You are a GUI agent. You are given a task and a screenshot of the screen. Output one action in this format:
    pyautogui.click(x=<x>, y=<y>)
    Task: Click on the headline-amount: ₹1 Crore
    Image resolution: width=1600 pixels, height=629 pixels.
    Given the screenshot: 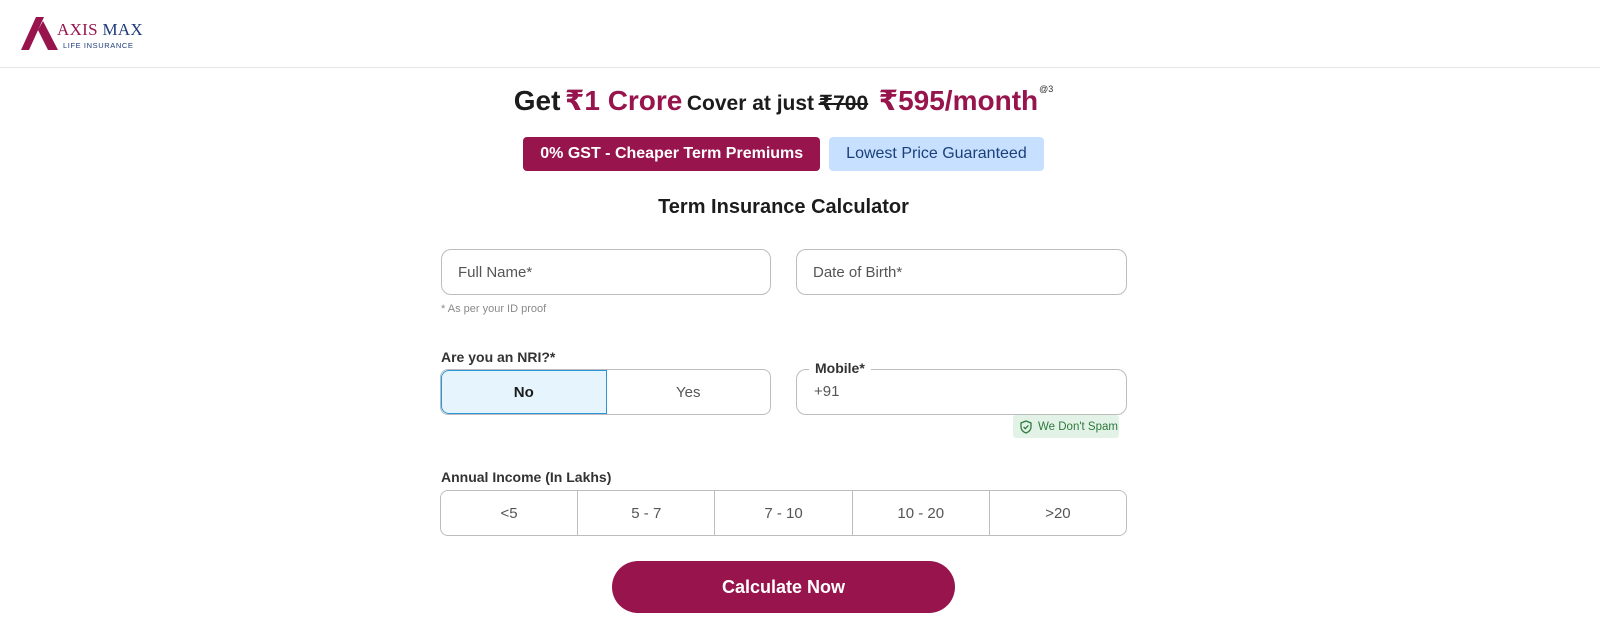 What is the action you would take?
    pyautogui.click(x=623, y=100)
    